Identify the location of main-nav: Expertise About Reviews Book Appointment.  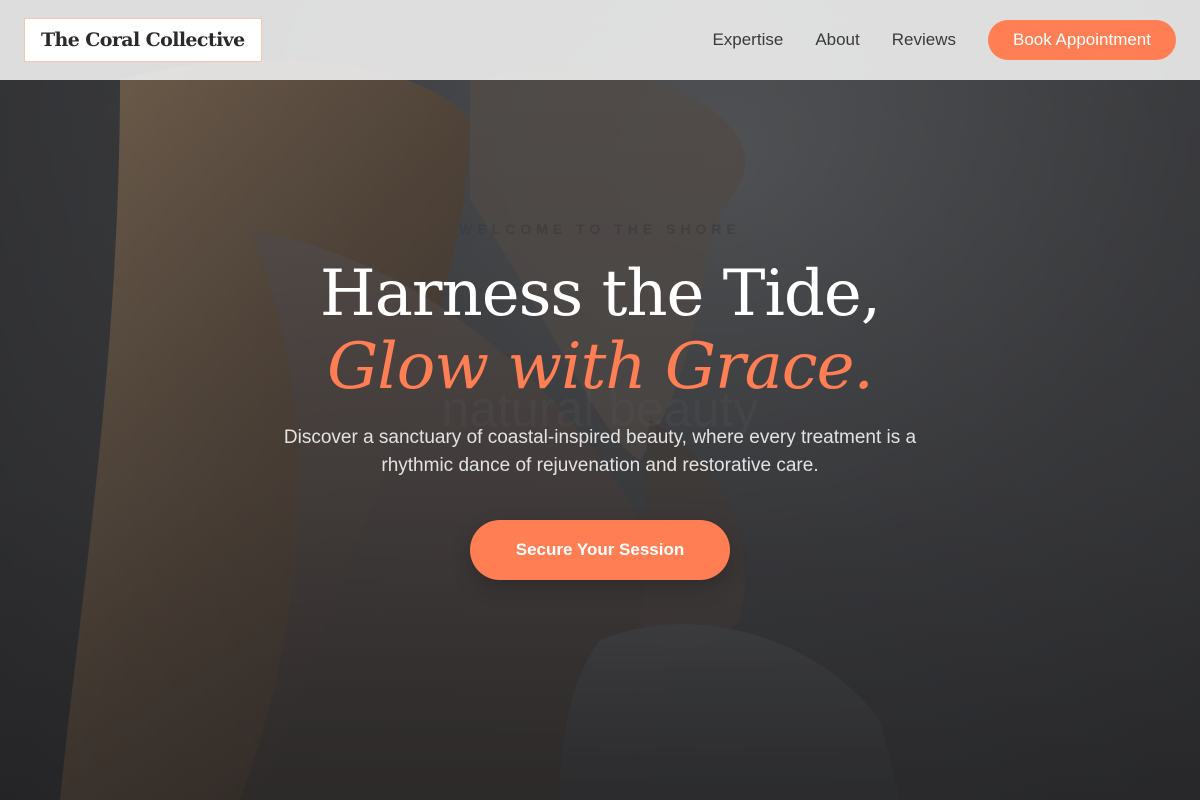
(944, 40).